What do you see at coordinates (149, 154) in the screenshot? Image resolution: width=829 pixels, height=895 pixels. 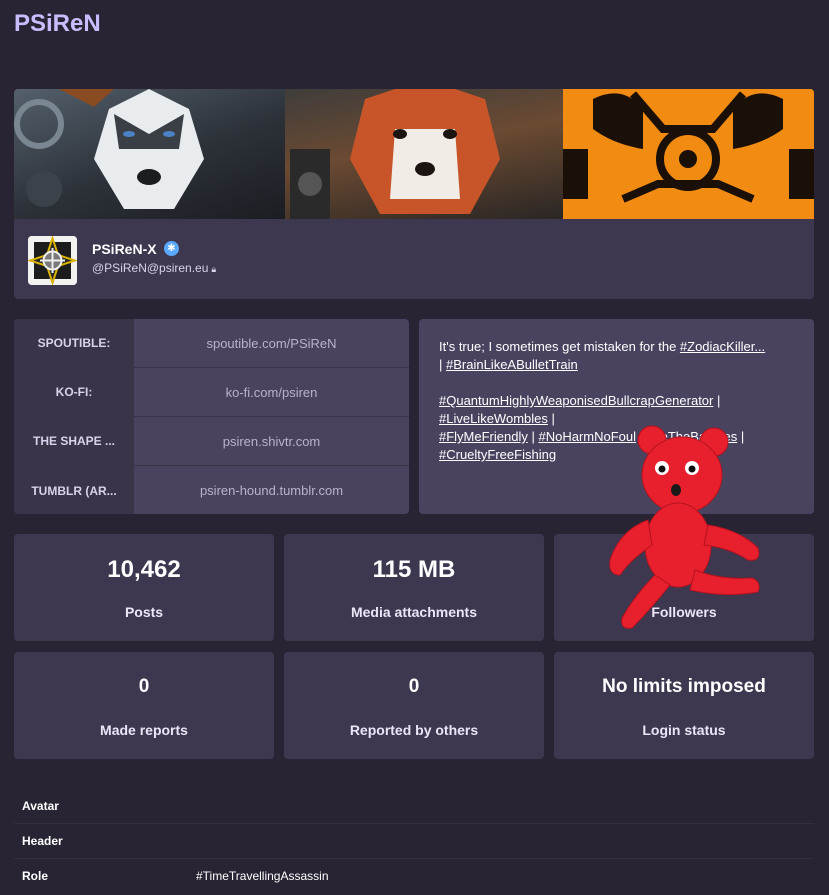 I see `header-image-wolf` at bounding box center [149, 154].